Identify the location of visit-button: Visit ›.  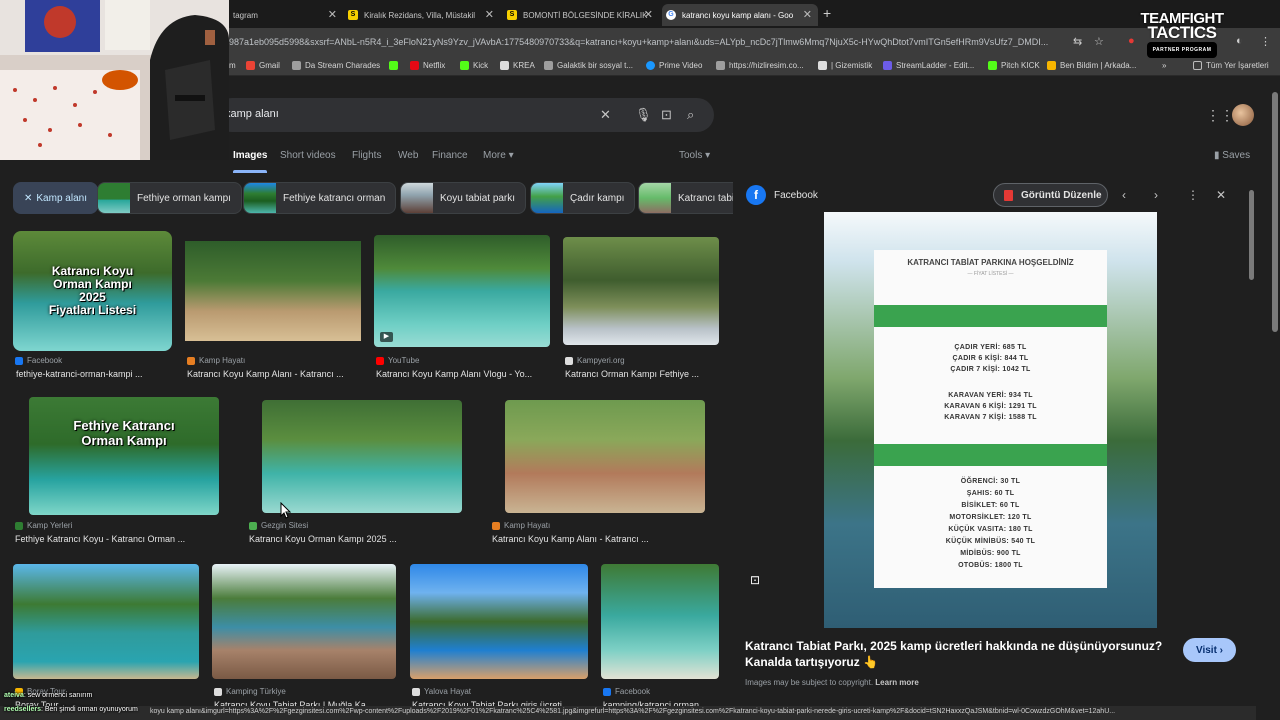
(1209, 650).